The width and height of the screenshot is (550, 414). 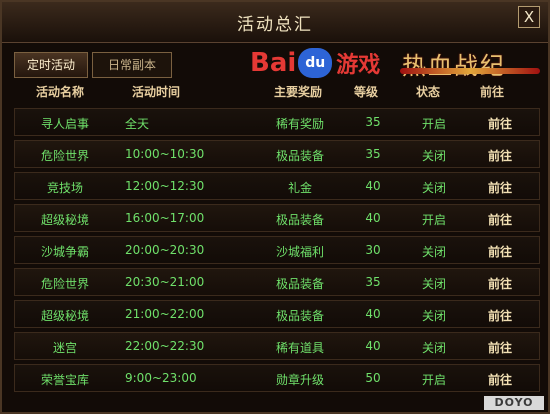 What do you see at coordinates (299, 252) in the screenshot?
I see `row-reward: 沙城福利` at bounding box center [299, 252].